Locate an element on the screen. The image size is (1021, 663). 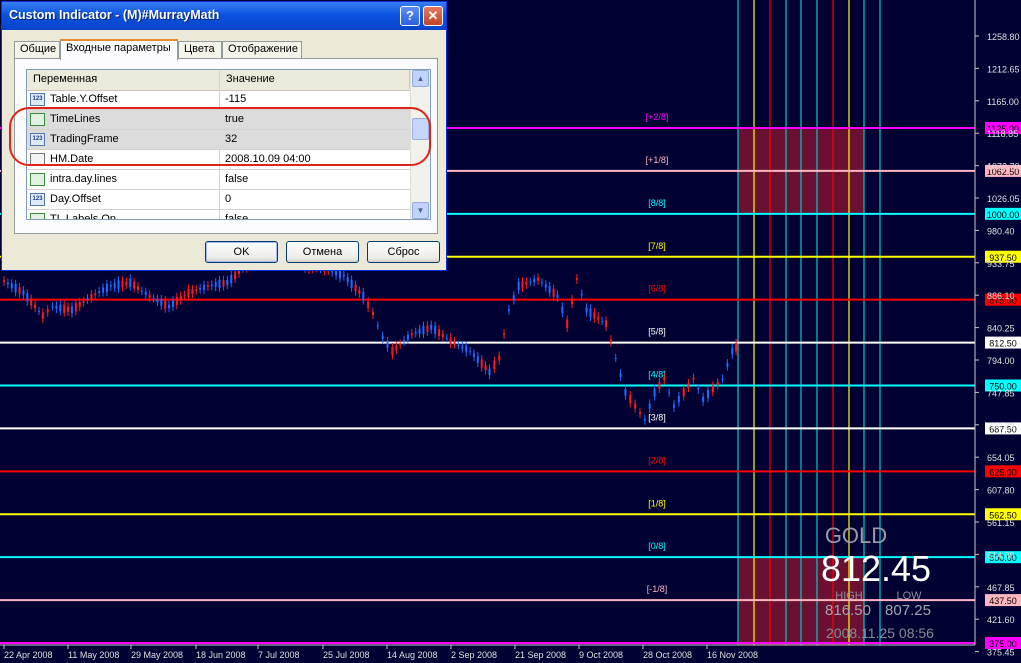
param-row: 123 Table.Y.Offset -115 is located at coordinates (218, 100).